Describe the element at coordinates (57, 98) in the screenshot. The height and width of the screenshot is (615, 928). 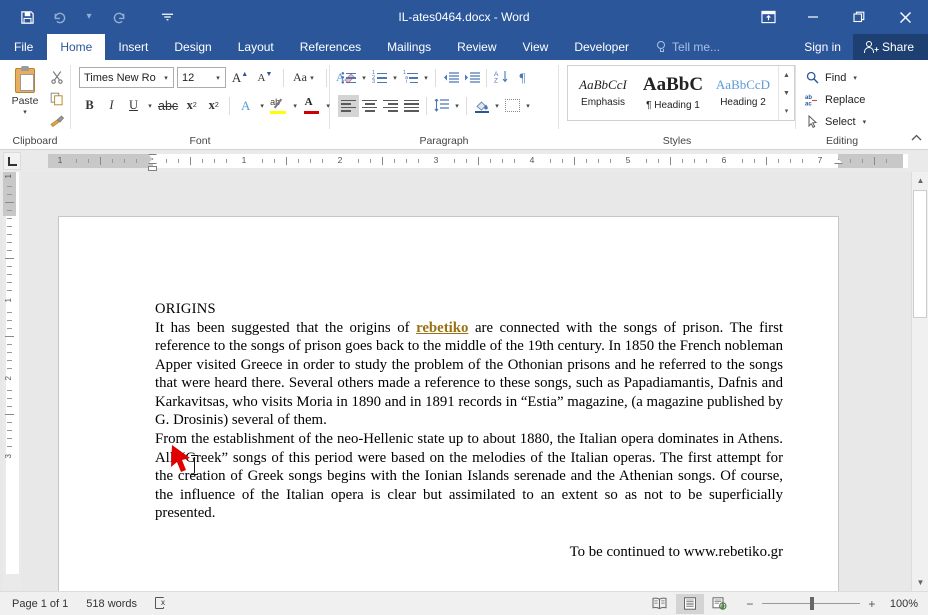
I see `copy-icon` at that location.